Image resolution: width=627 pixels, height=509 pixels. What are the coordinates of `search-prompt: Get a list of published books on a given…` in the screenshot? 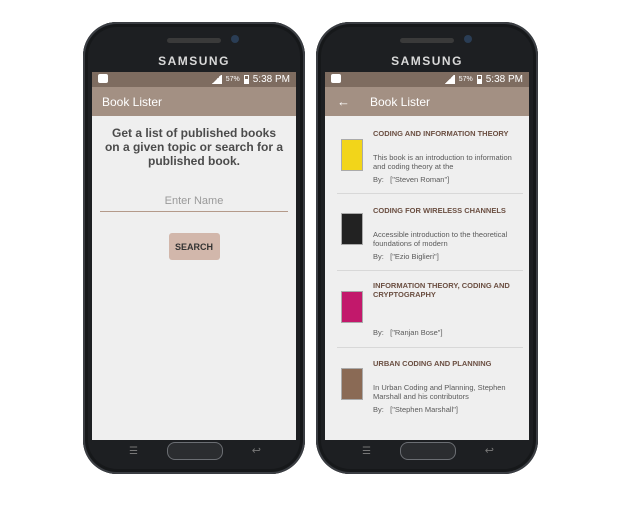 It's located at (194, 147).